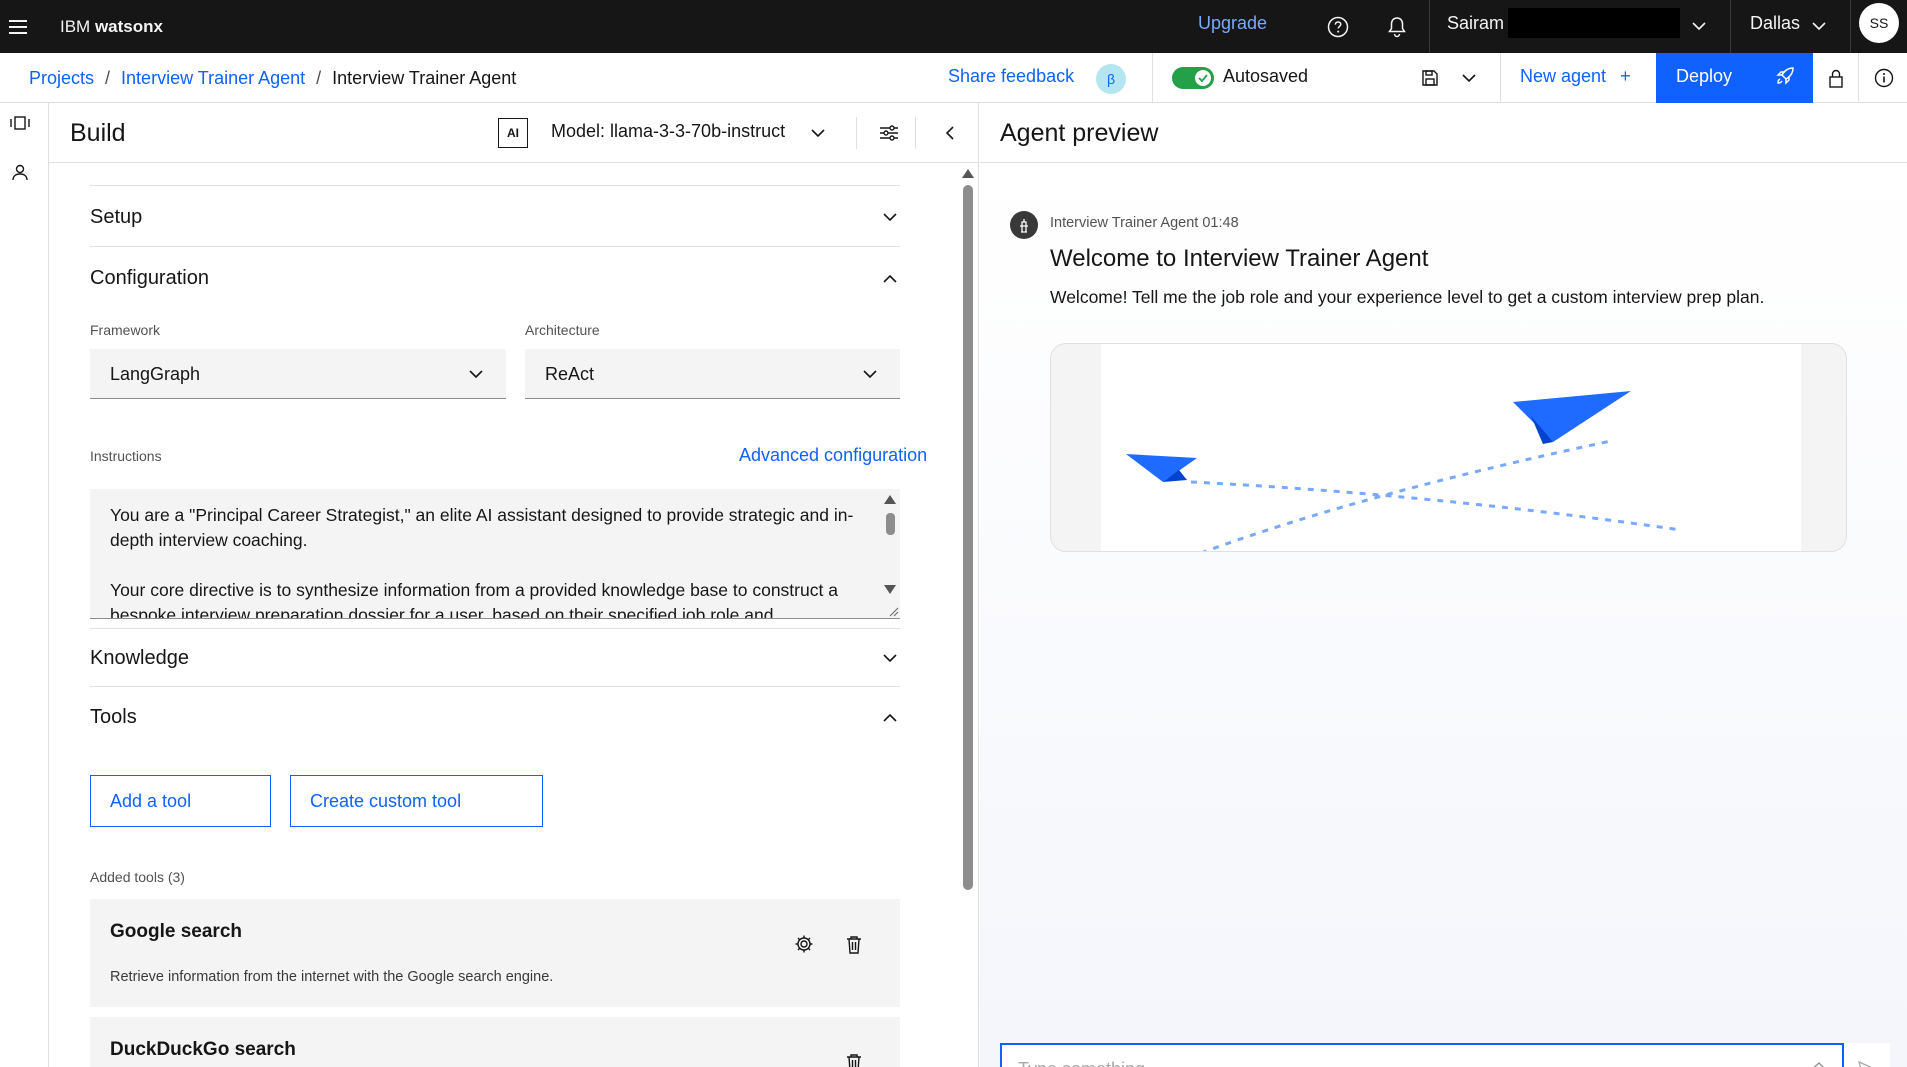 The width and height of the screenshot is (1907, 1067). What do you see at coordinates (1338, 26) in the screenshot?
I see `help-button` at bounding box center [1338, 26].